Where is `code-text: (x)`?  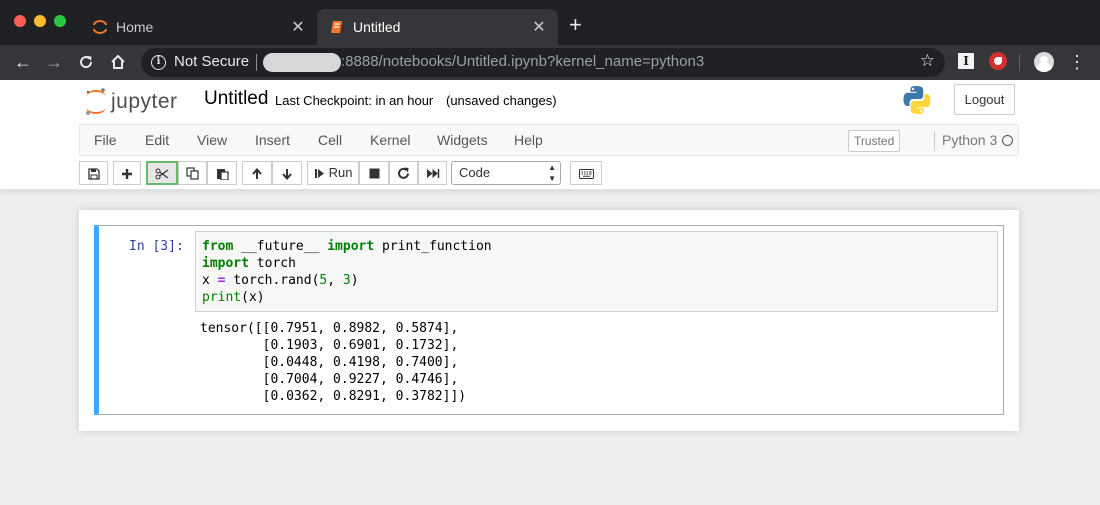 code-text: (x) is located at coordinates (253, 297).